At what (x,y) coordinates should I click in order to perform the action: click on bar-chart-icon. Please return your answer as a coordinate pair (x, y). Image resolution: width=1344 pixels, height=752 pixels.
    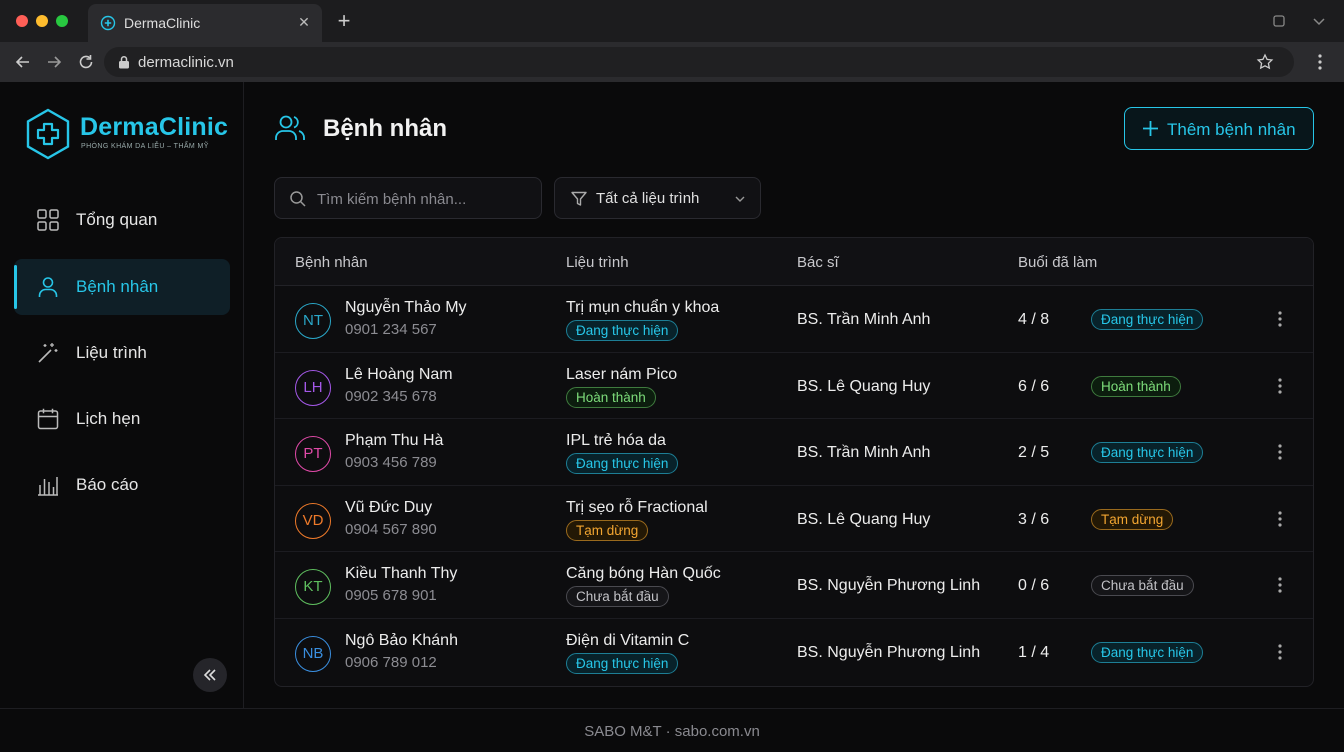
    Looking at the image, I should click on (48, 486).